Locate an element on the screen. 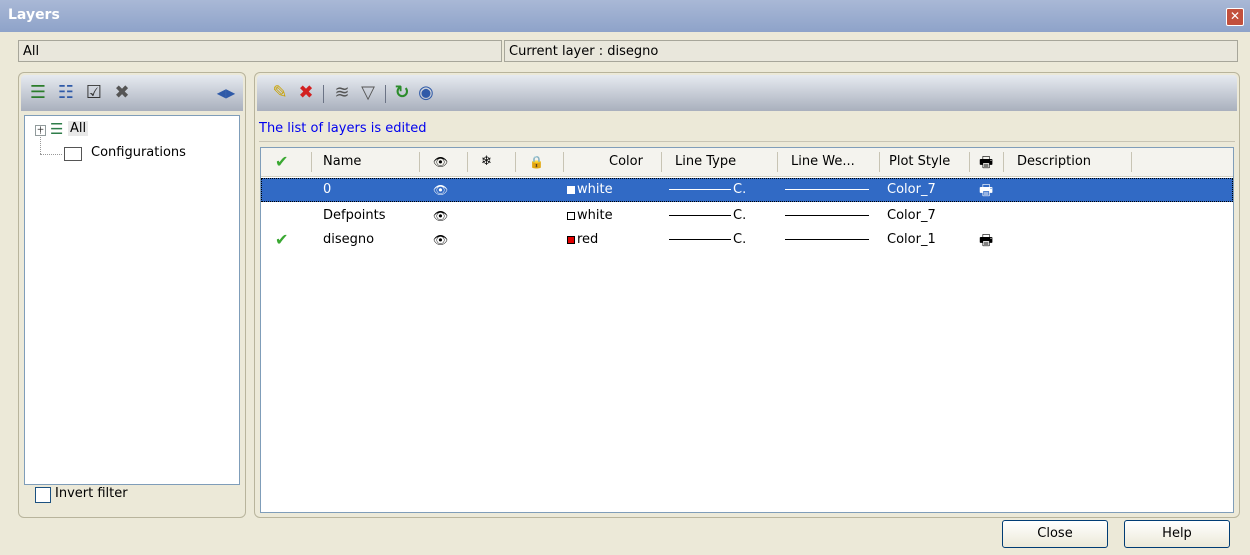  new-layer-icon: ✎ is located at coordinates (280, 93).